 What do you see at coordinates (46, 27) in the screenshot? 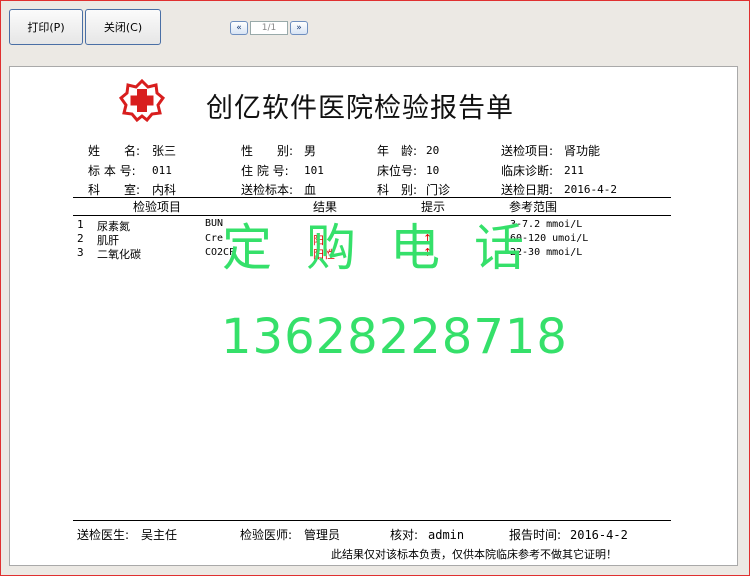
I see `print-button: 打印(P)` at bounding box center [46, 27].